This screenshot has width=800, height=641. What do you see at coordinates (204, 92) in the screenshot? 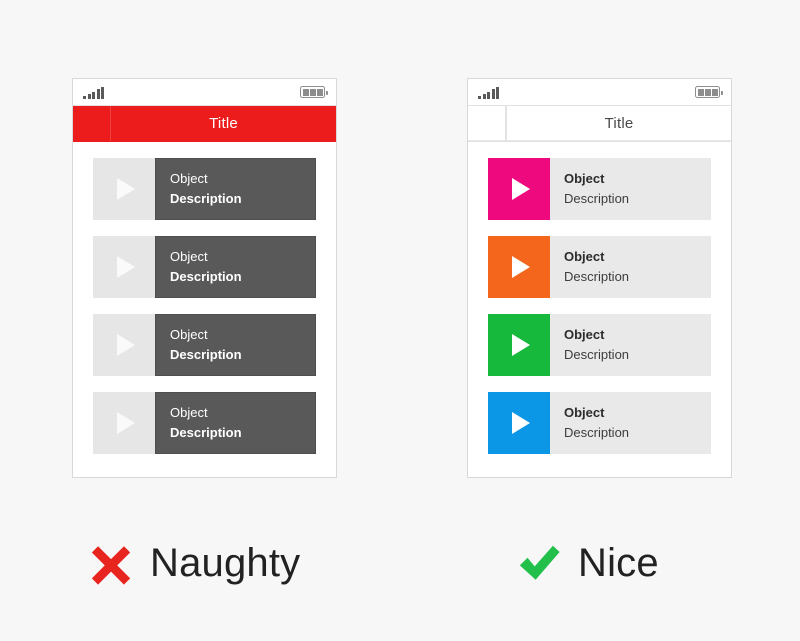
I see `status-bar-naughty` at bounding box center [204, 92].